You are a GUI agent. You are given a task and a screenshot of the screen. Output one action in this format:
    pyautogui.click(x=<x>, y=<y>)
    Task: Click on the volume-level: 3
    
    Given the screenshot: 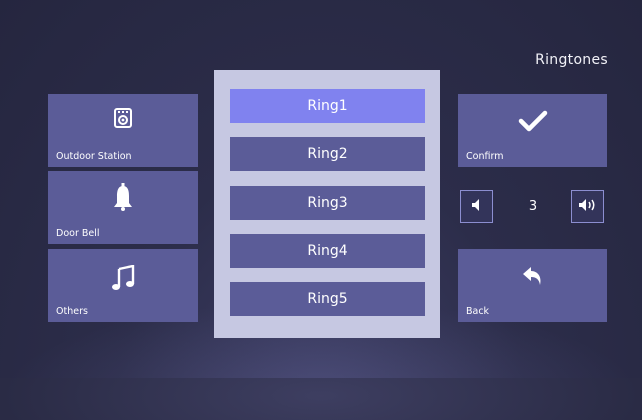 What is the action you would take?
    pyautogui.click(x=533, y=206)
    